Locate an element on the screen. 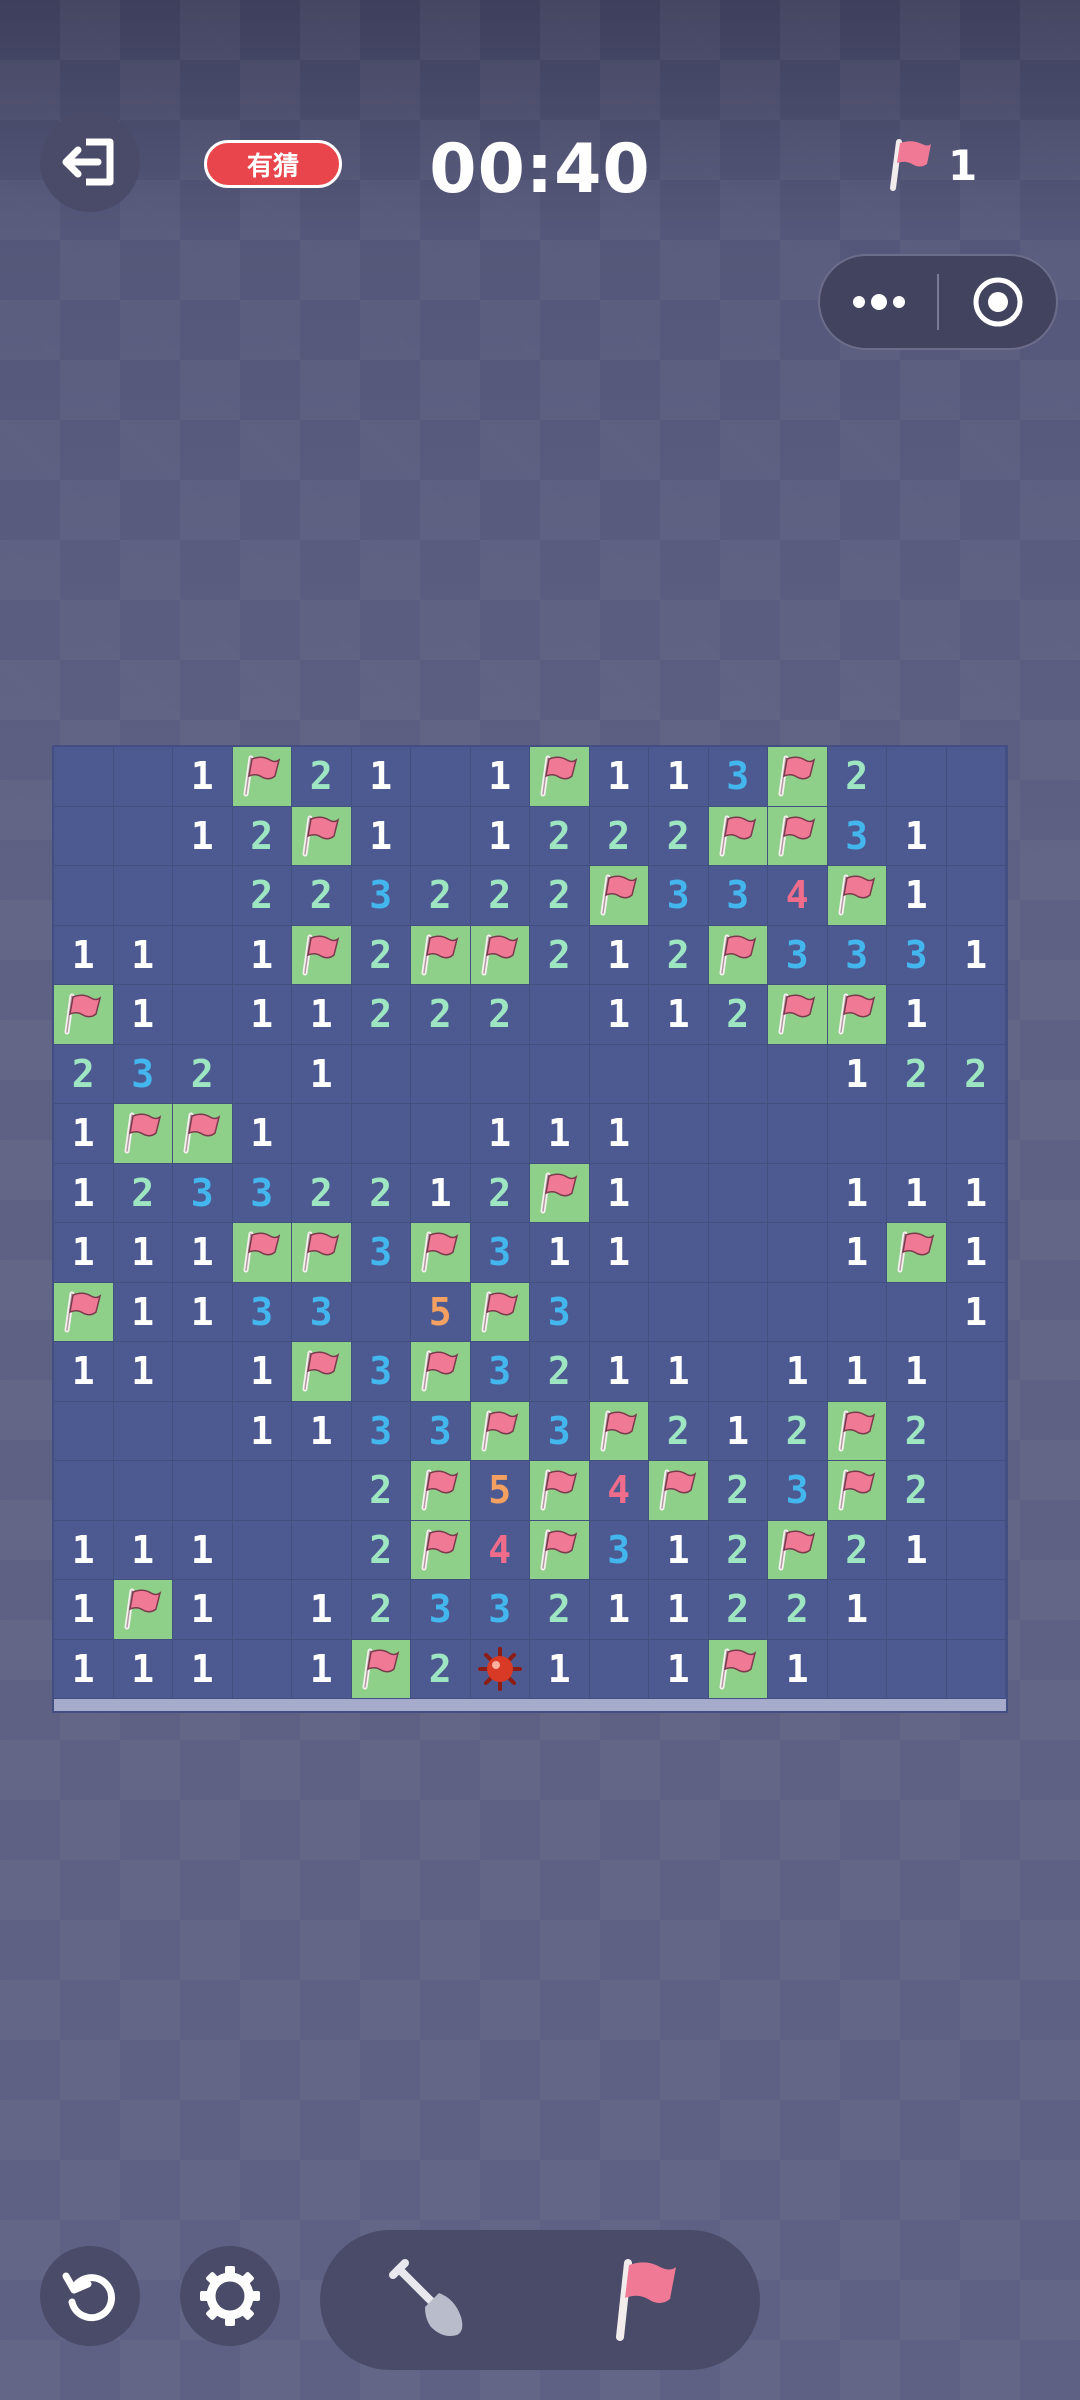 This screenshot has width=1080, height=2400. close-miniprogram-button is located at coordinates (997, 302).